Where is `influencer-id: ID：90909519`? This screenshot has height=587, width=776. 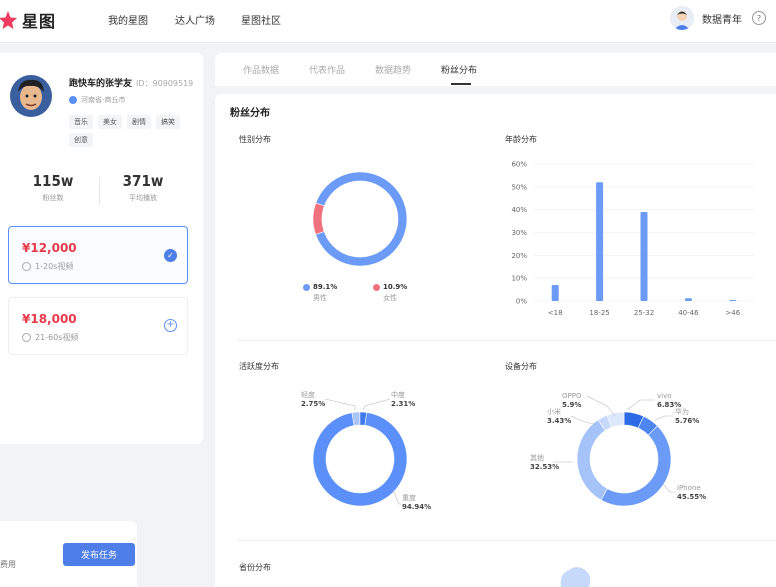
influencer-id: ID：90909519 is located at coordinates (165, 83).